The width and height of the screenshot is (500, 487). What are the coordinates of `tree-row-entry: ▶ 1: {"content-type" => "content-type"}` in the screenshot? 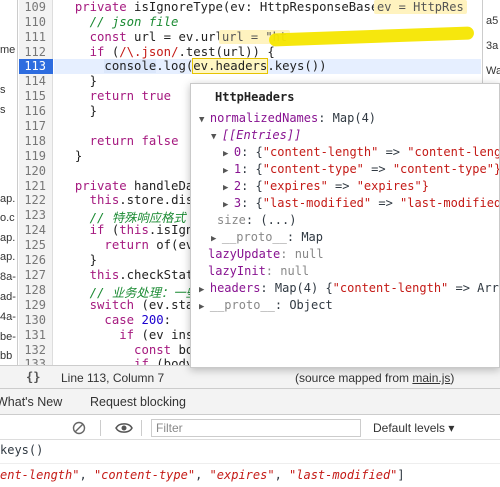 It's located at (361, 169).